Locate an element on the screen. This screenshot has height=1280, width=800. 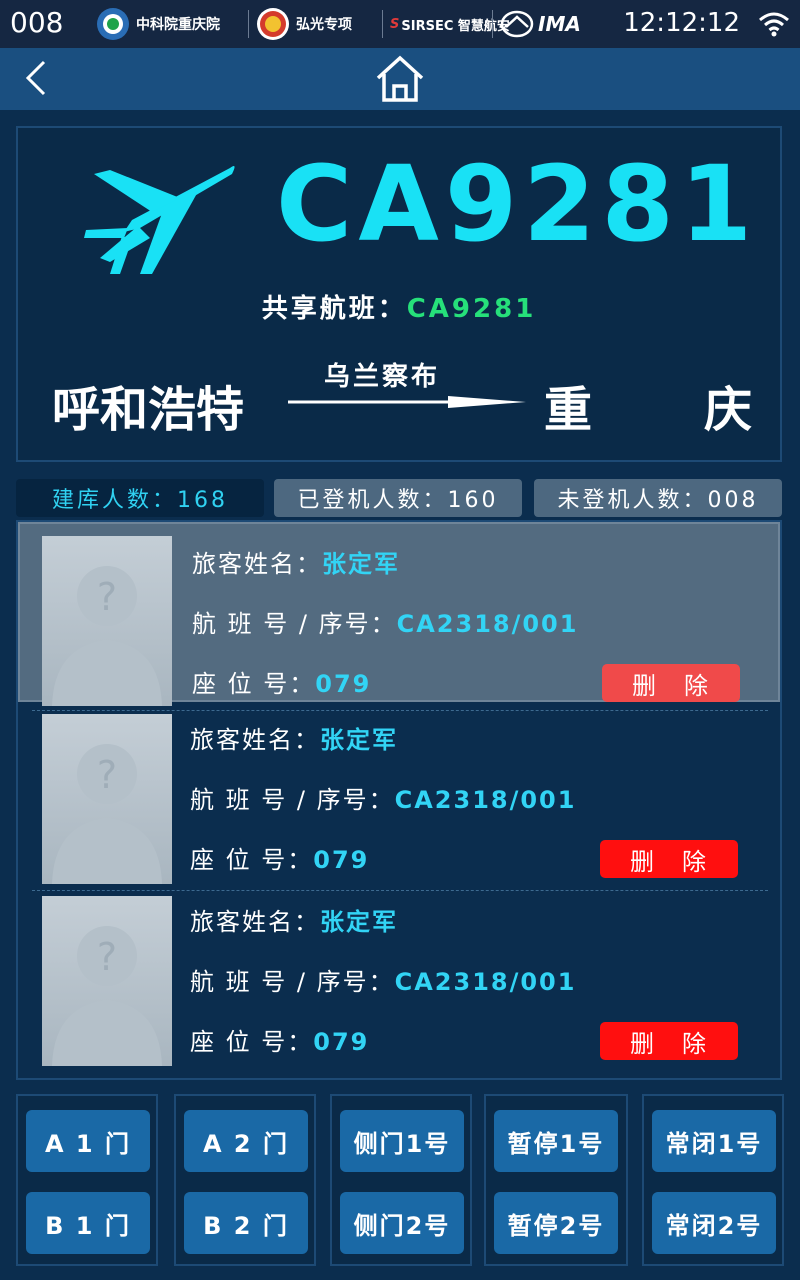
logo-label-hongguang: 弘光专项 is located at coordinates (324, 25).